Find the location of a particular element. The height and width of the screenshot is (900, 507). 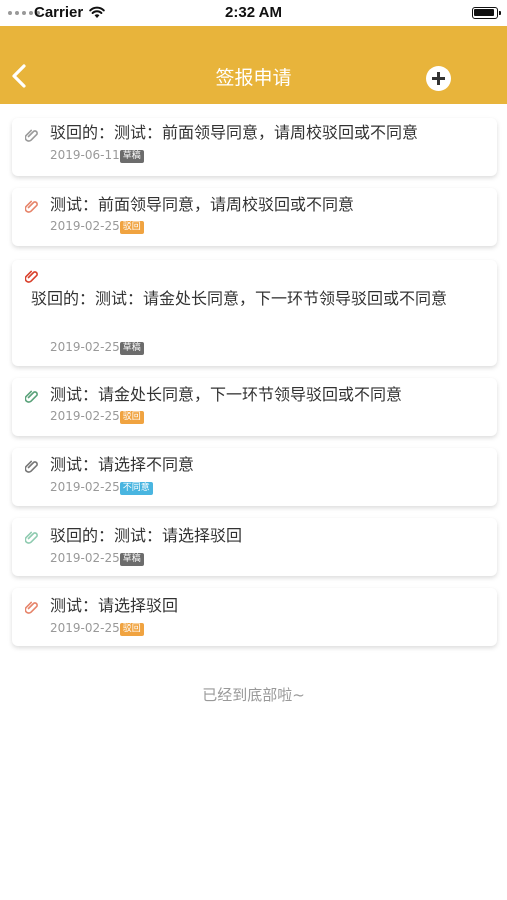

add-button is located at coordinates (438, 78).